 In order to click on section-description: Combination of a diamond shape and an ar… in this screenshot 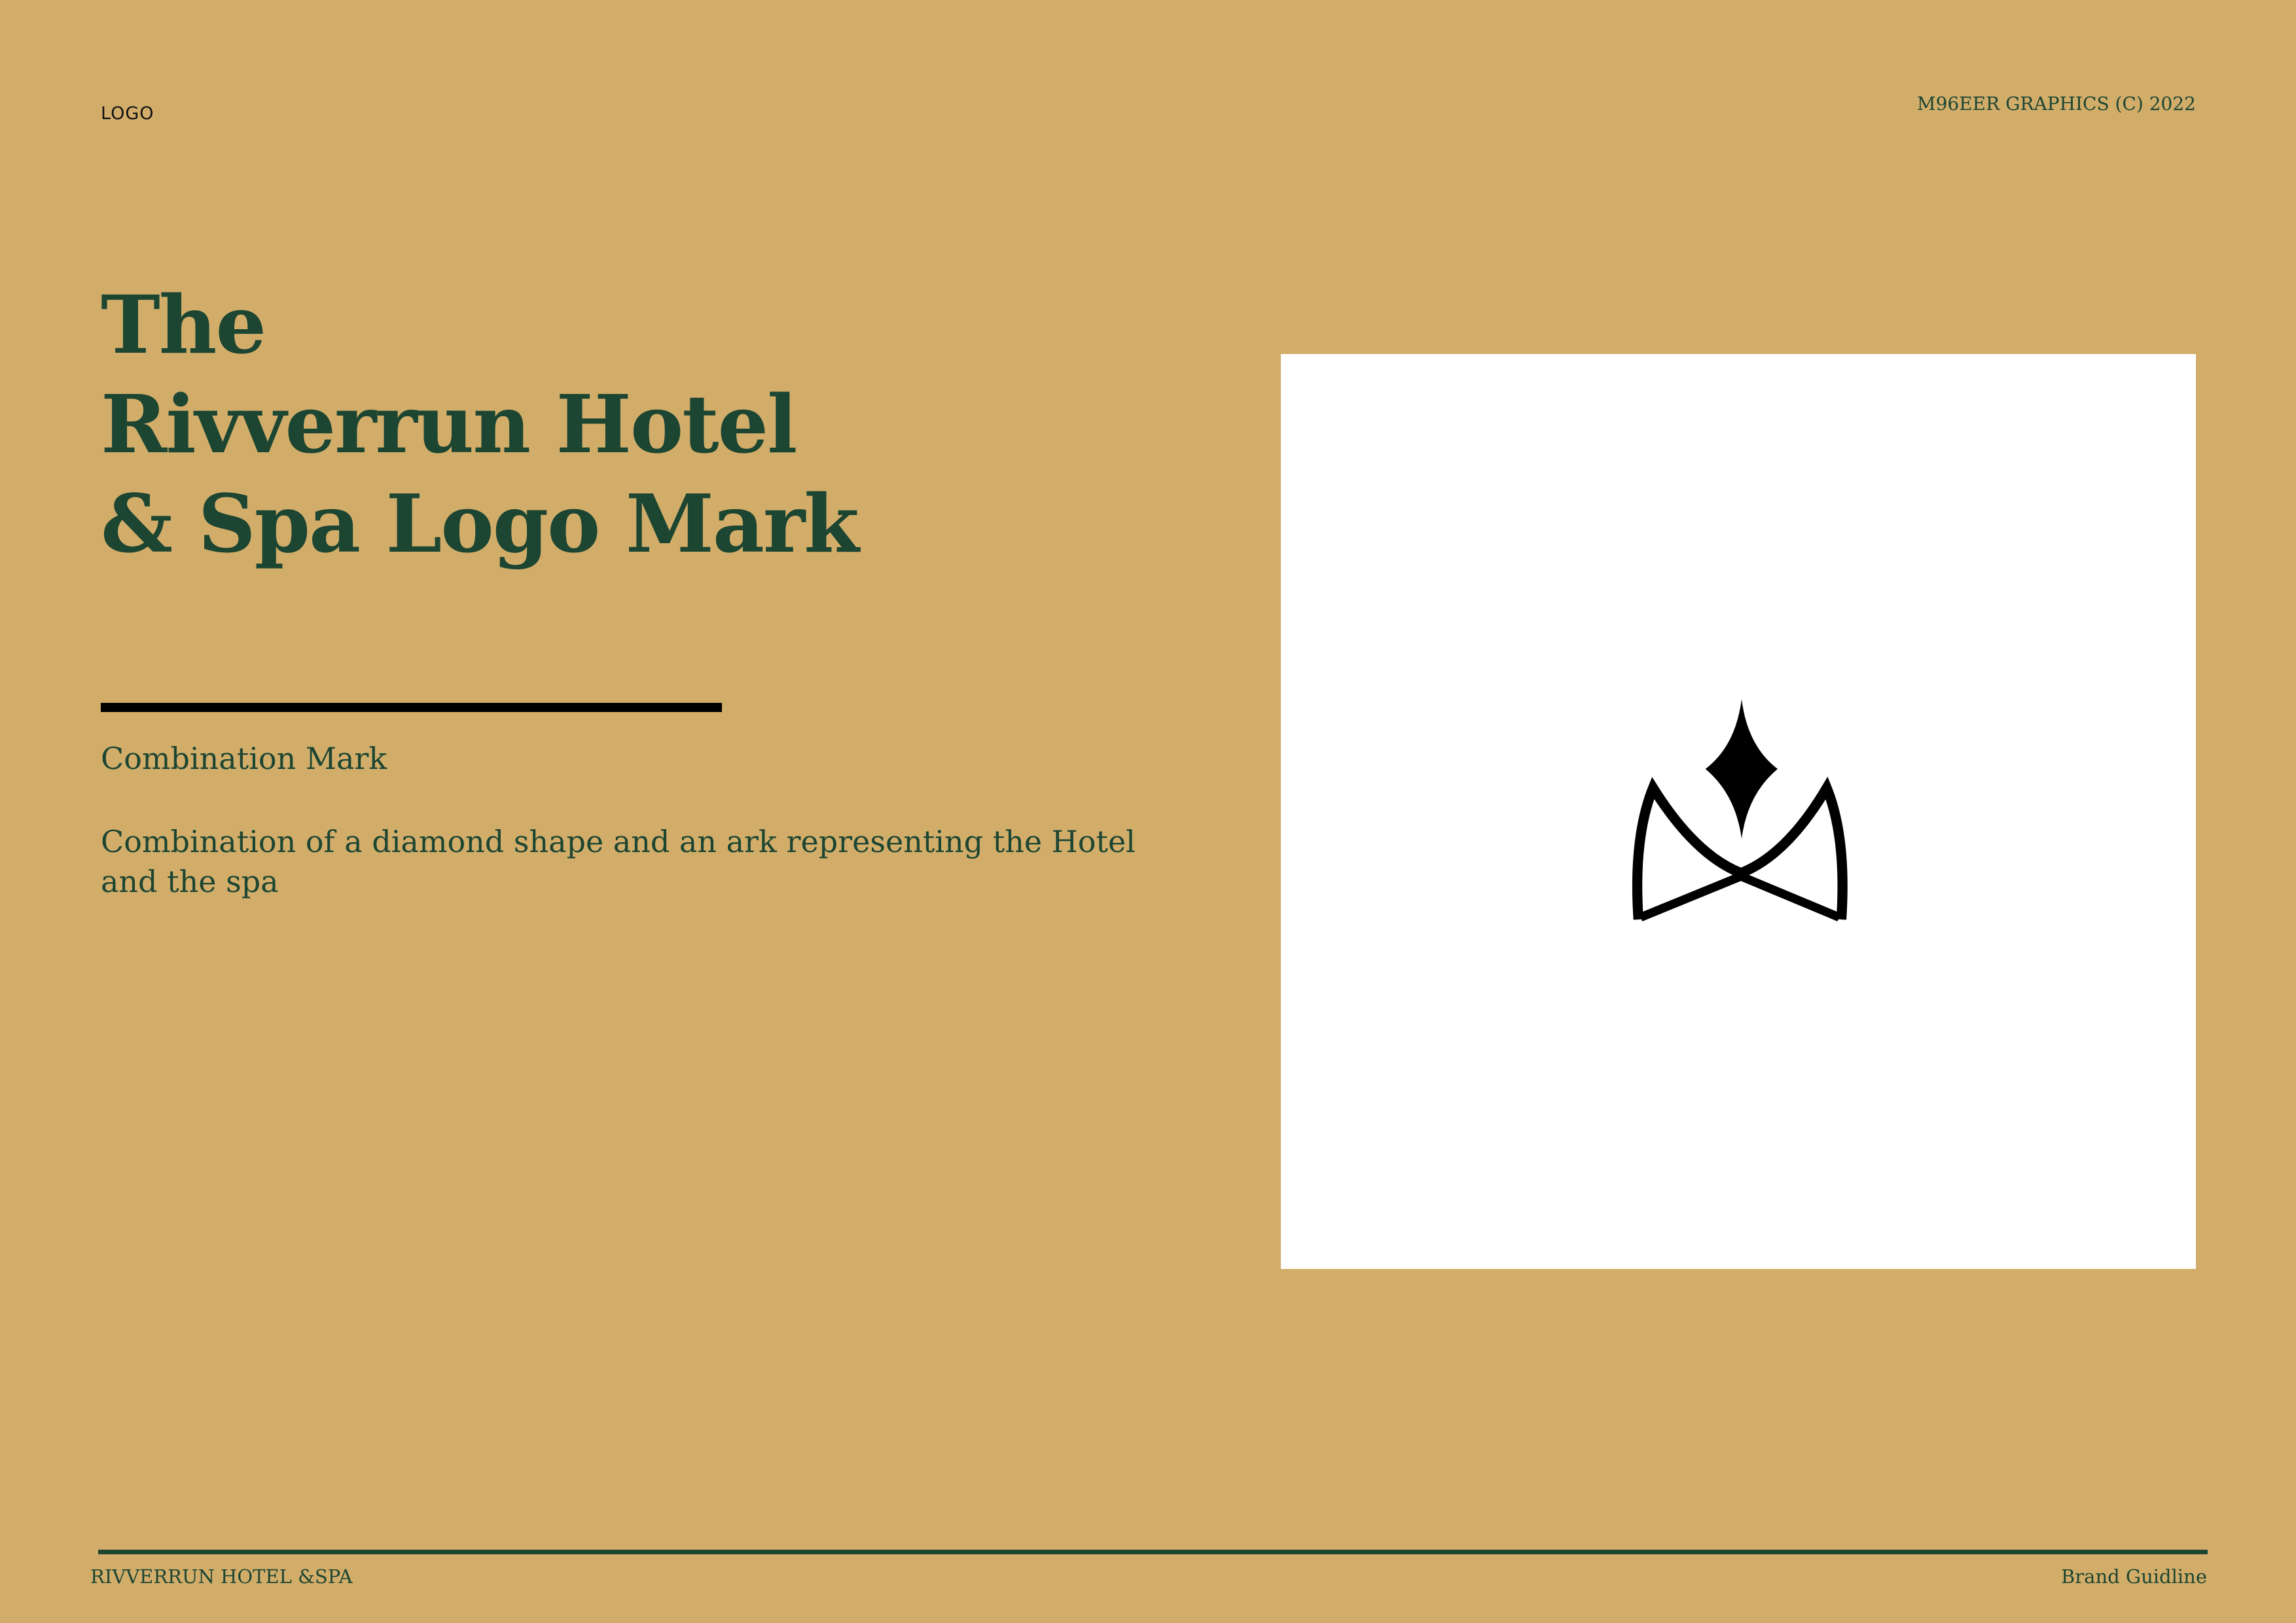, I will do `click(618, 861)`.